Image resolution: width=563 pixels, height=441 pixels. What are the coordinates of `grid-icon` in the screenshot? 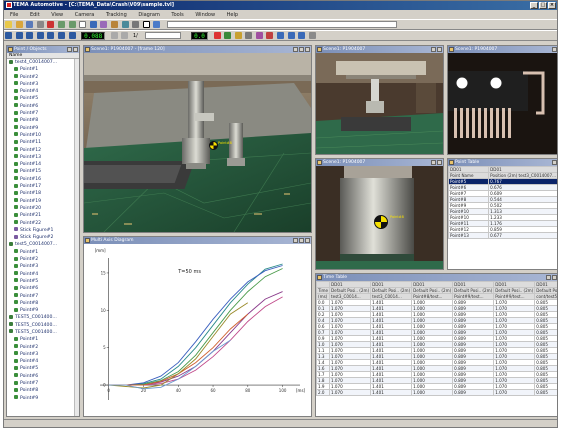 It's located at (281, 35).